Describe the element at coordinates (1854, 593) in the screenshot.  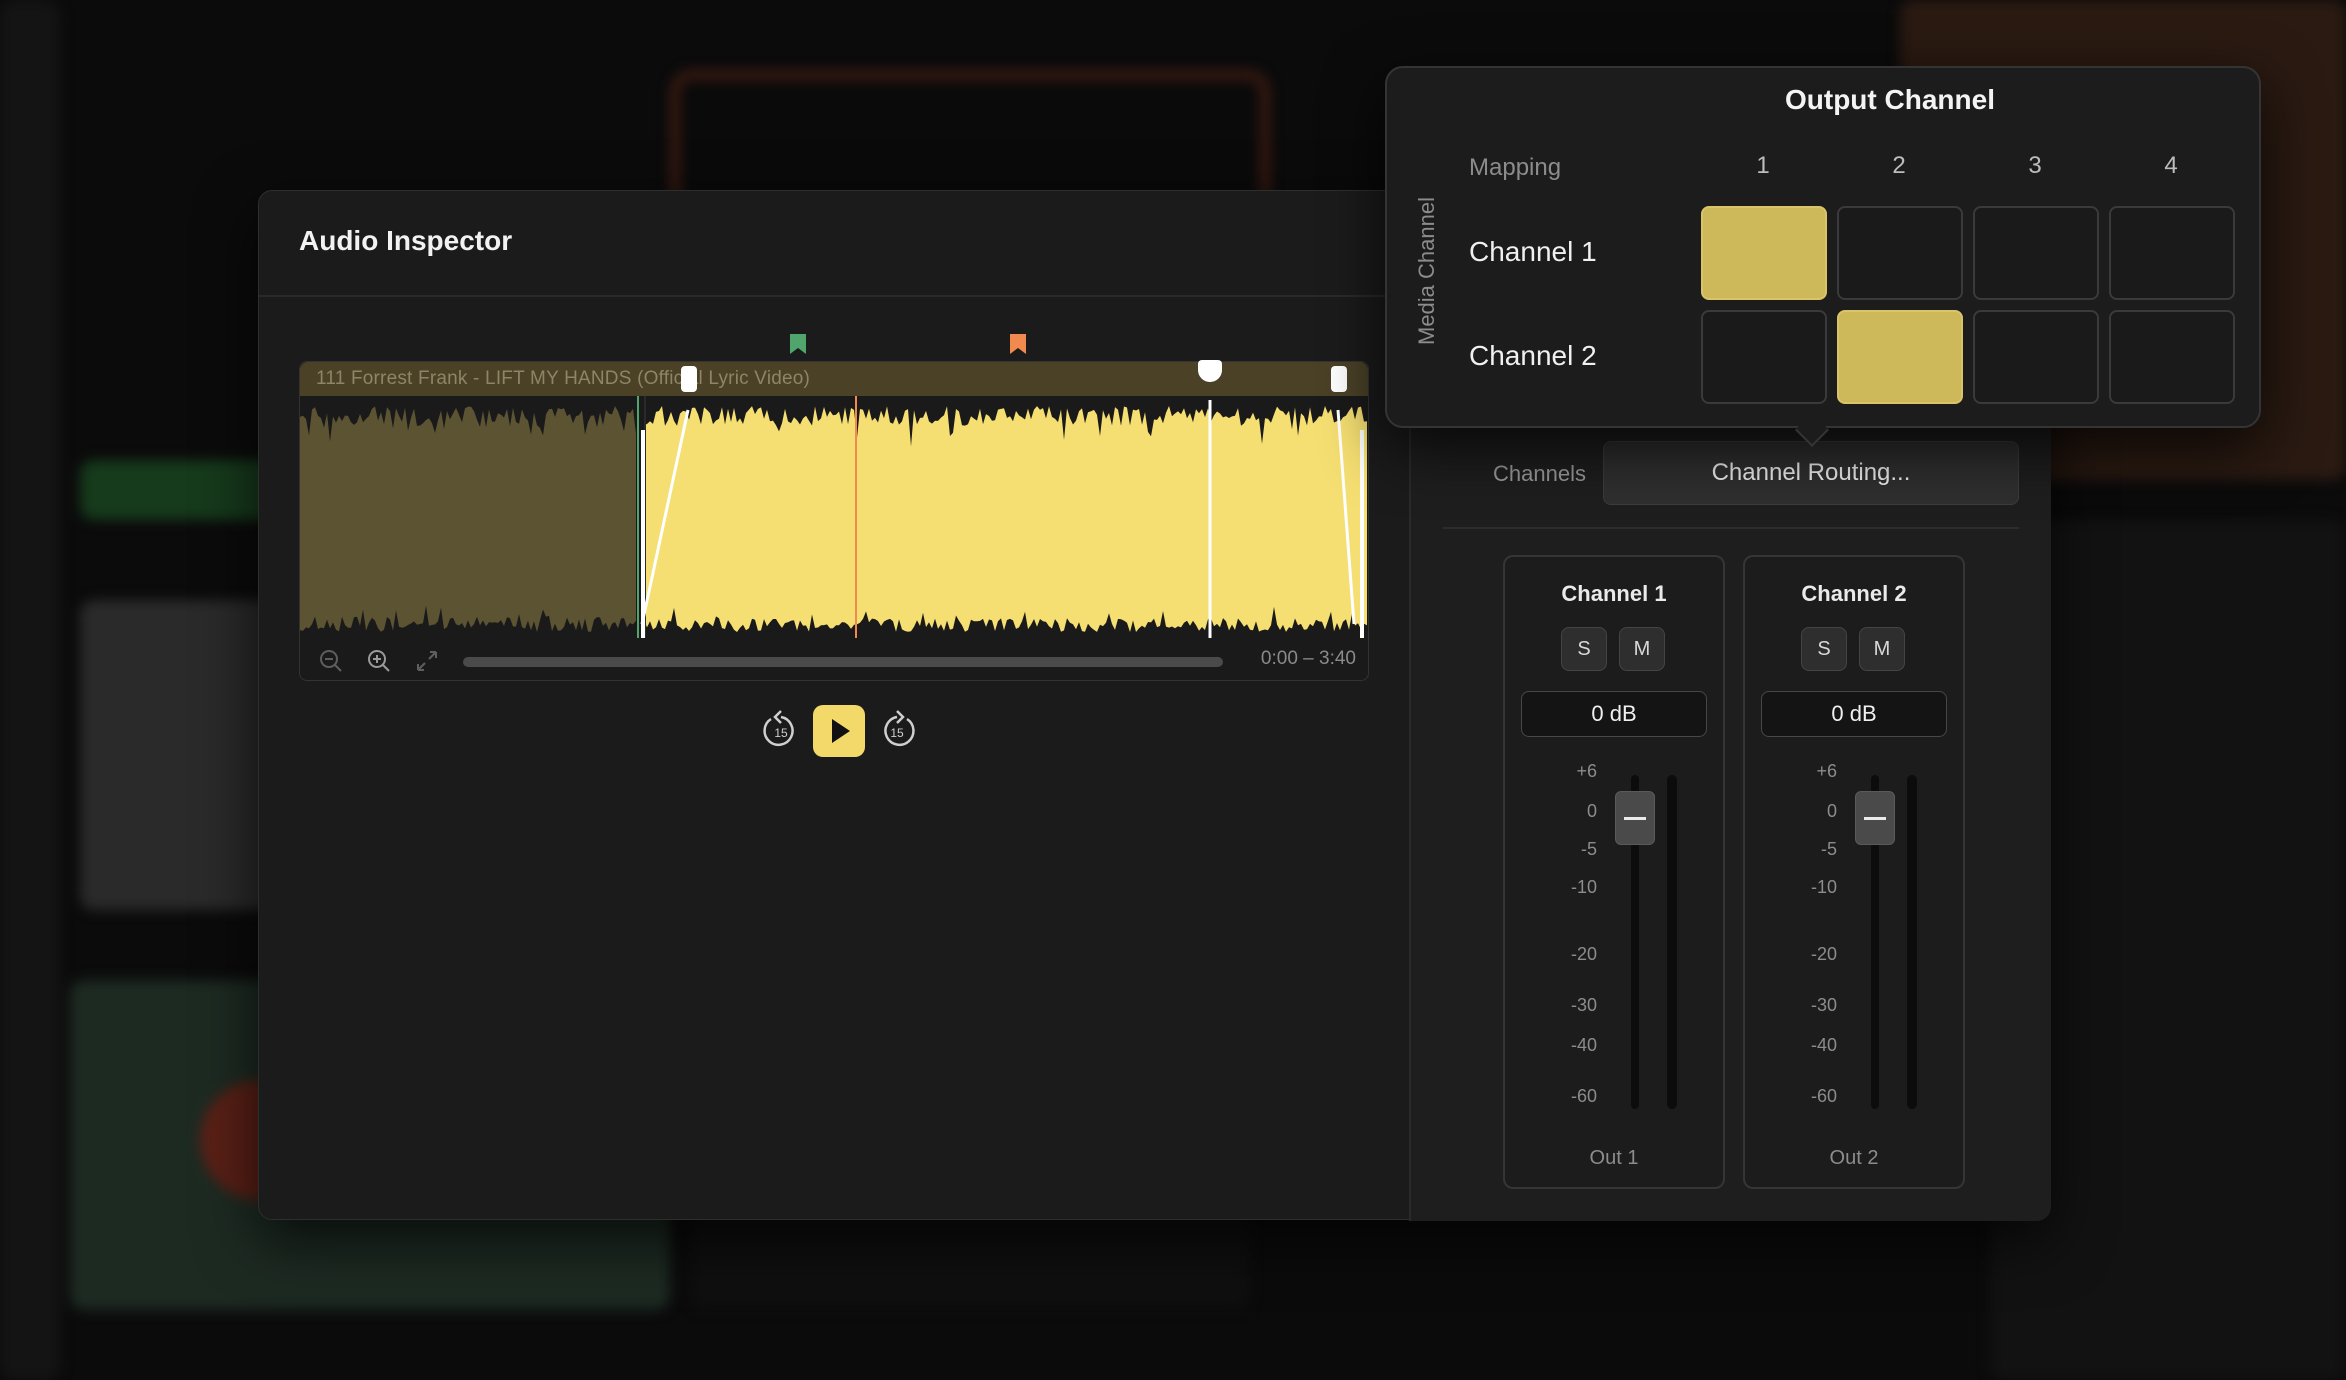
I see `strip-name: Channel 2` at that location.